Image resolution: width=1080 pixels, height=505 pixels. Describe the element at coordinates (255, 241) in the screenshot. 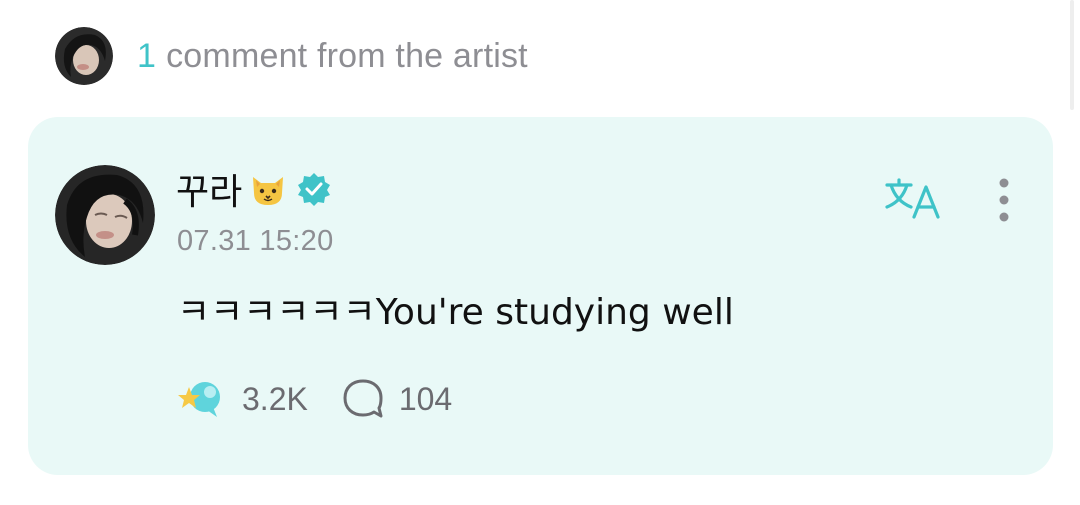

I see `comment-timestamp: 07.31 15:20` at that location.